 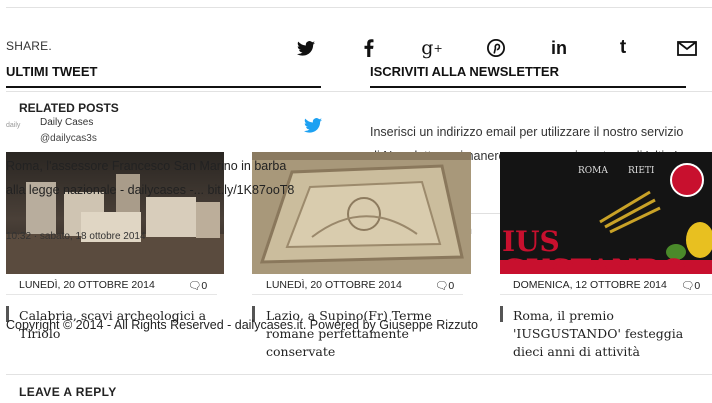 What do you see at coordinates (623, 48) in the screenshot?
I see `tumblr-icon: t` at bounding box center [623, 48].